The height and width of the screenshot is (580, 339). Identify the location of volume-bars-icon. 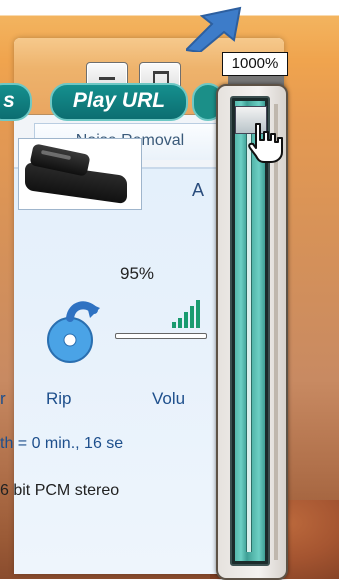
(188, 308).